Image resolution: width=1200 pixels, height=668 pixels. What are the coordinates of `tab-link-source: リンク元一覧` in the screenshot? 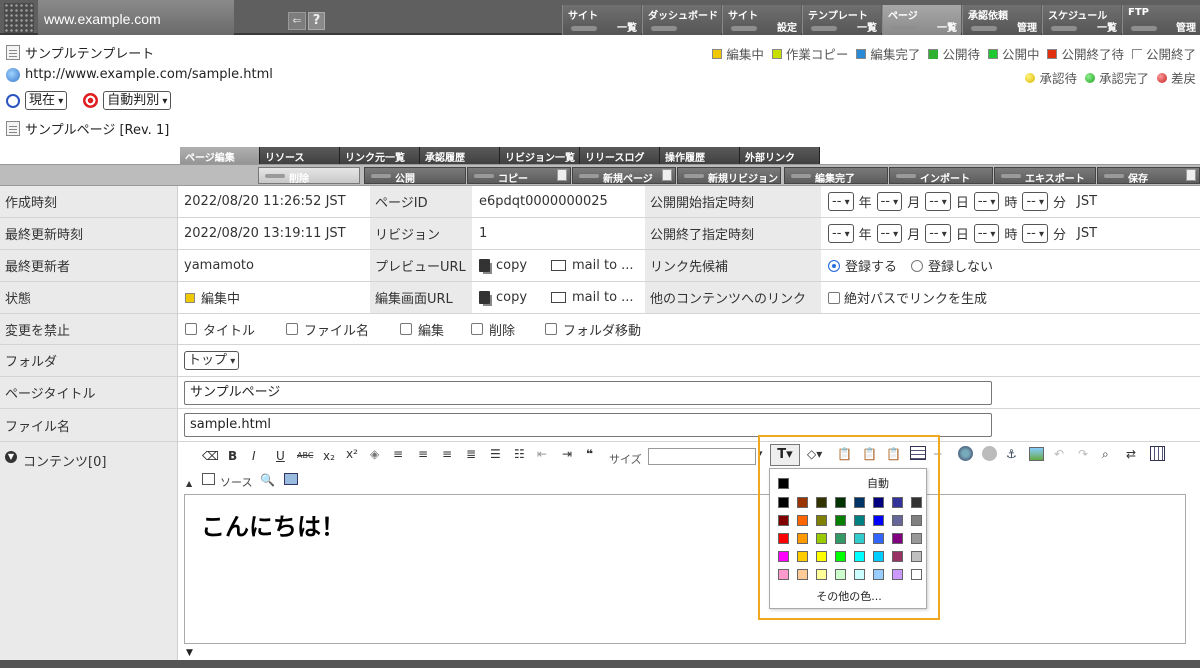 It's located at (380, 155).